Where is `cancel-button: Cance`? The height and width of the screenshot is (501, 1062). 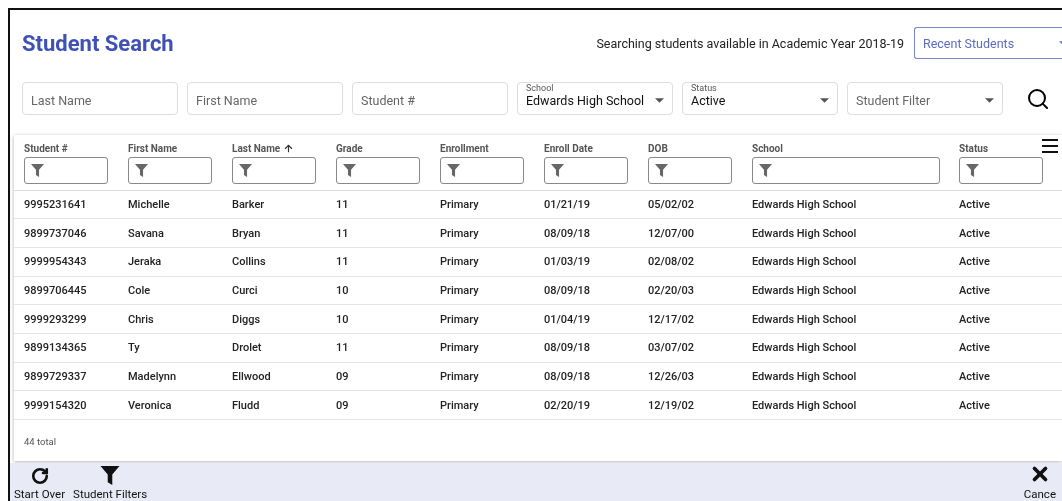 cancel-button: Cance is located at coordinates (1039, 482).